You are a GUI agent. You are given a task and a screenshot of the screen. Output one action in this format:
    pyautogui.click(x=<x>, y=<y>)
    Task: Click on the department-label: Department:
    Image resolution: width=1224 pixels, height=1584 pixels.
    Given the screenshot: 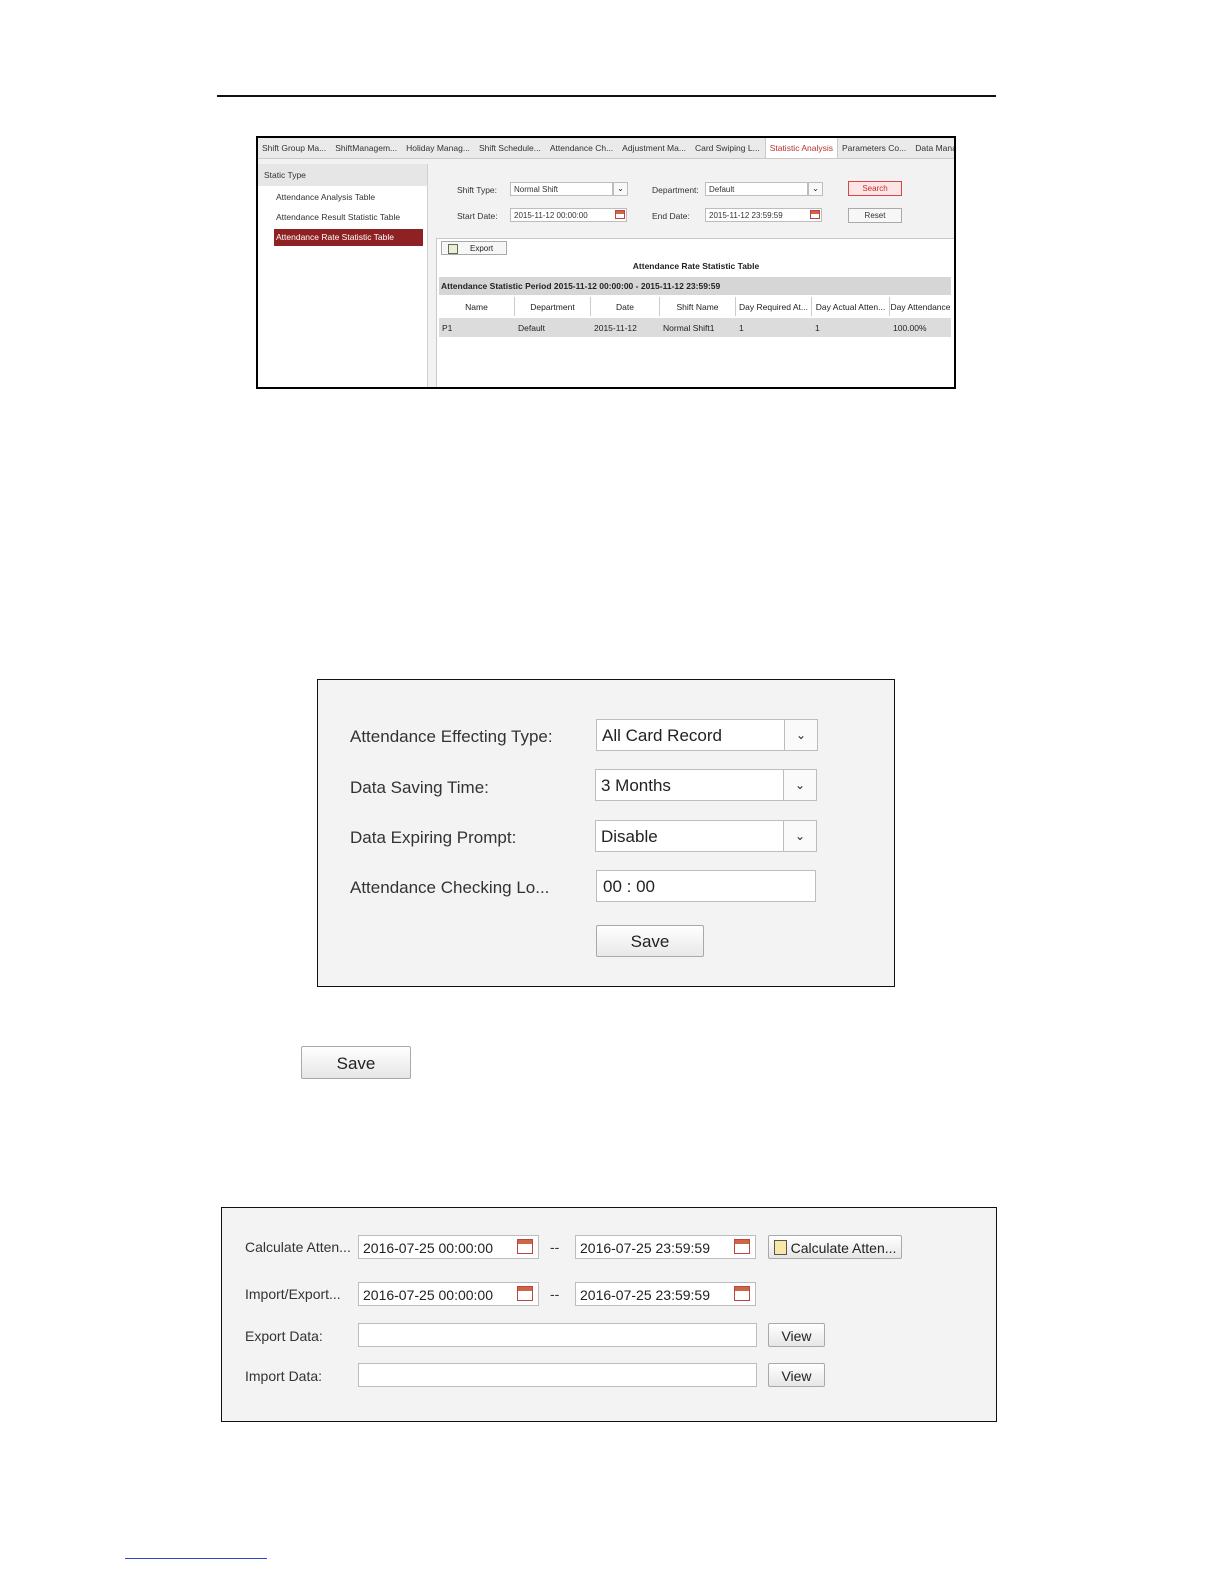 What is the action you would take?
    pyautogui.click(x=675, y=190)
    